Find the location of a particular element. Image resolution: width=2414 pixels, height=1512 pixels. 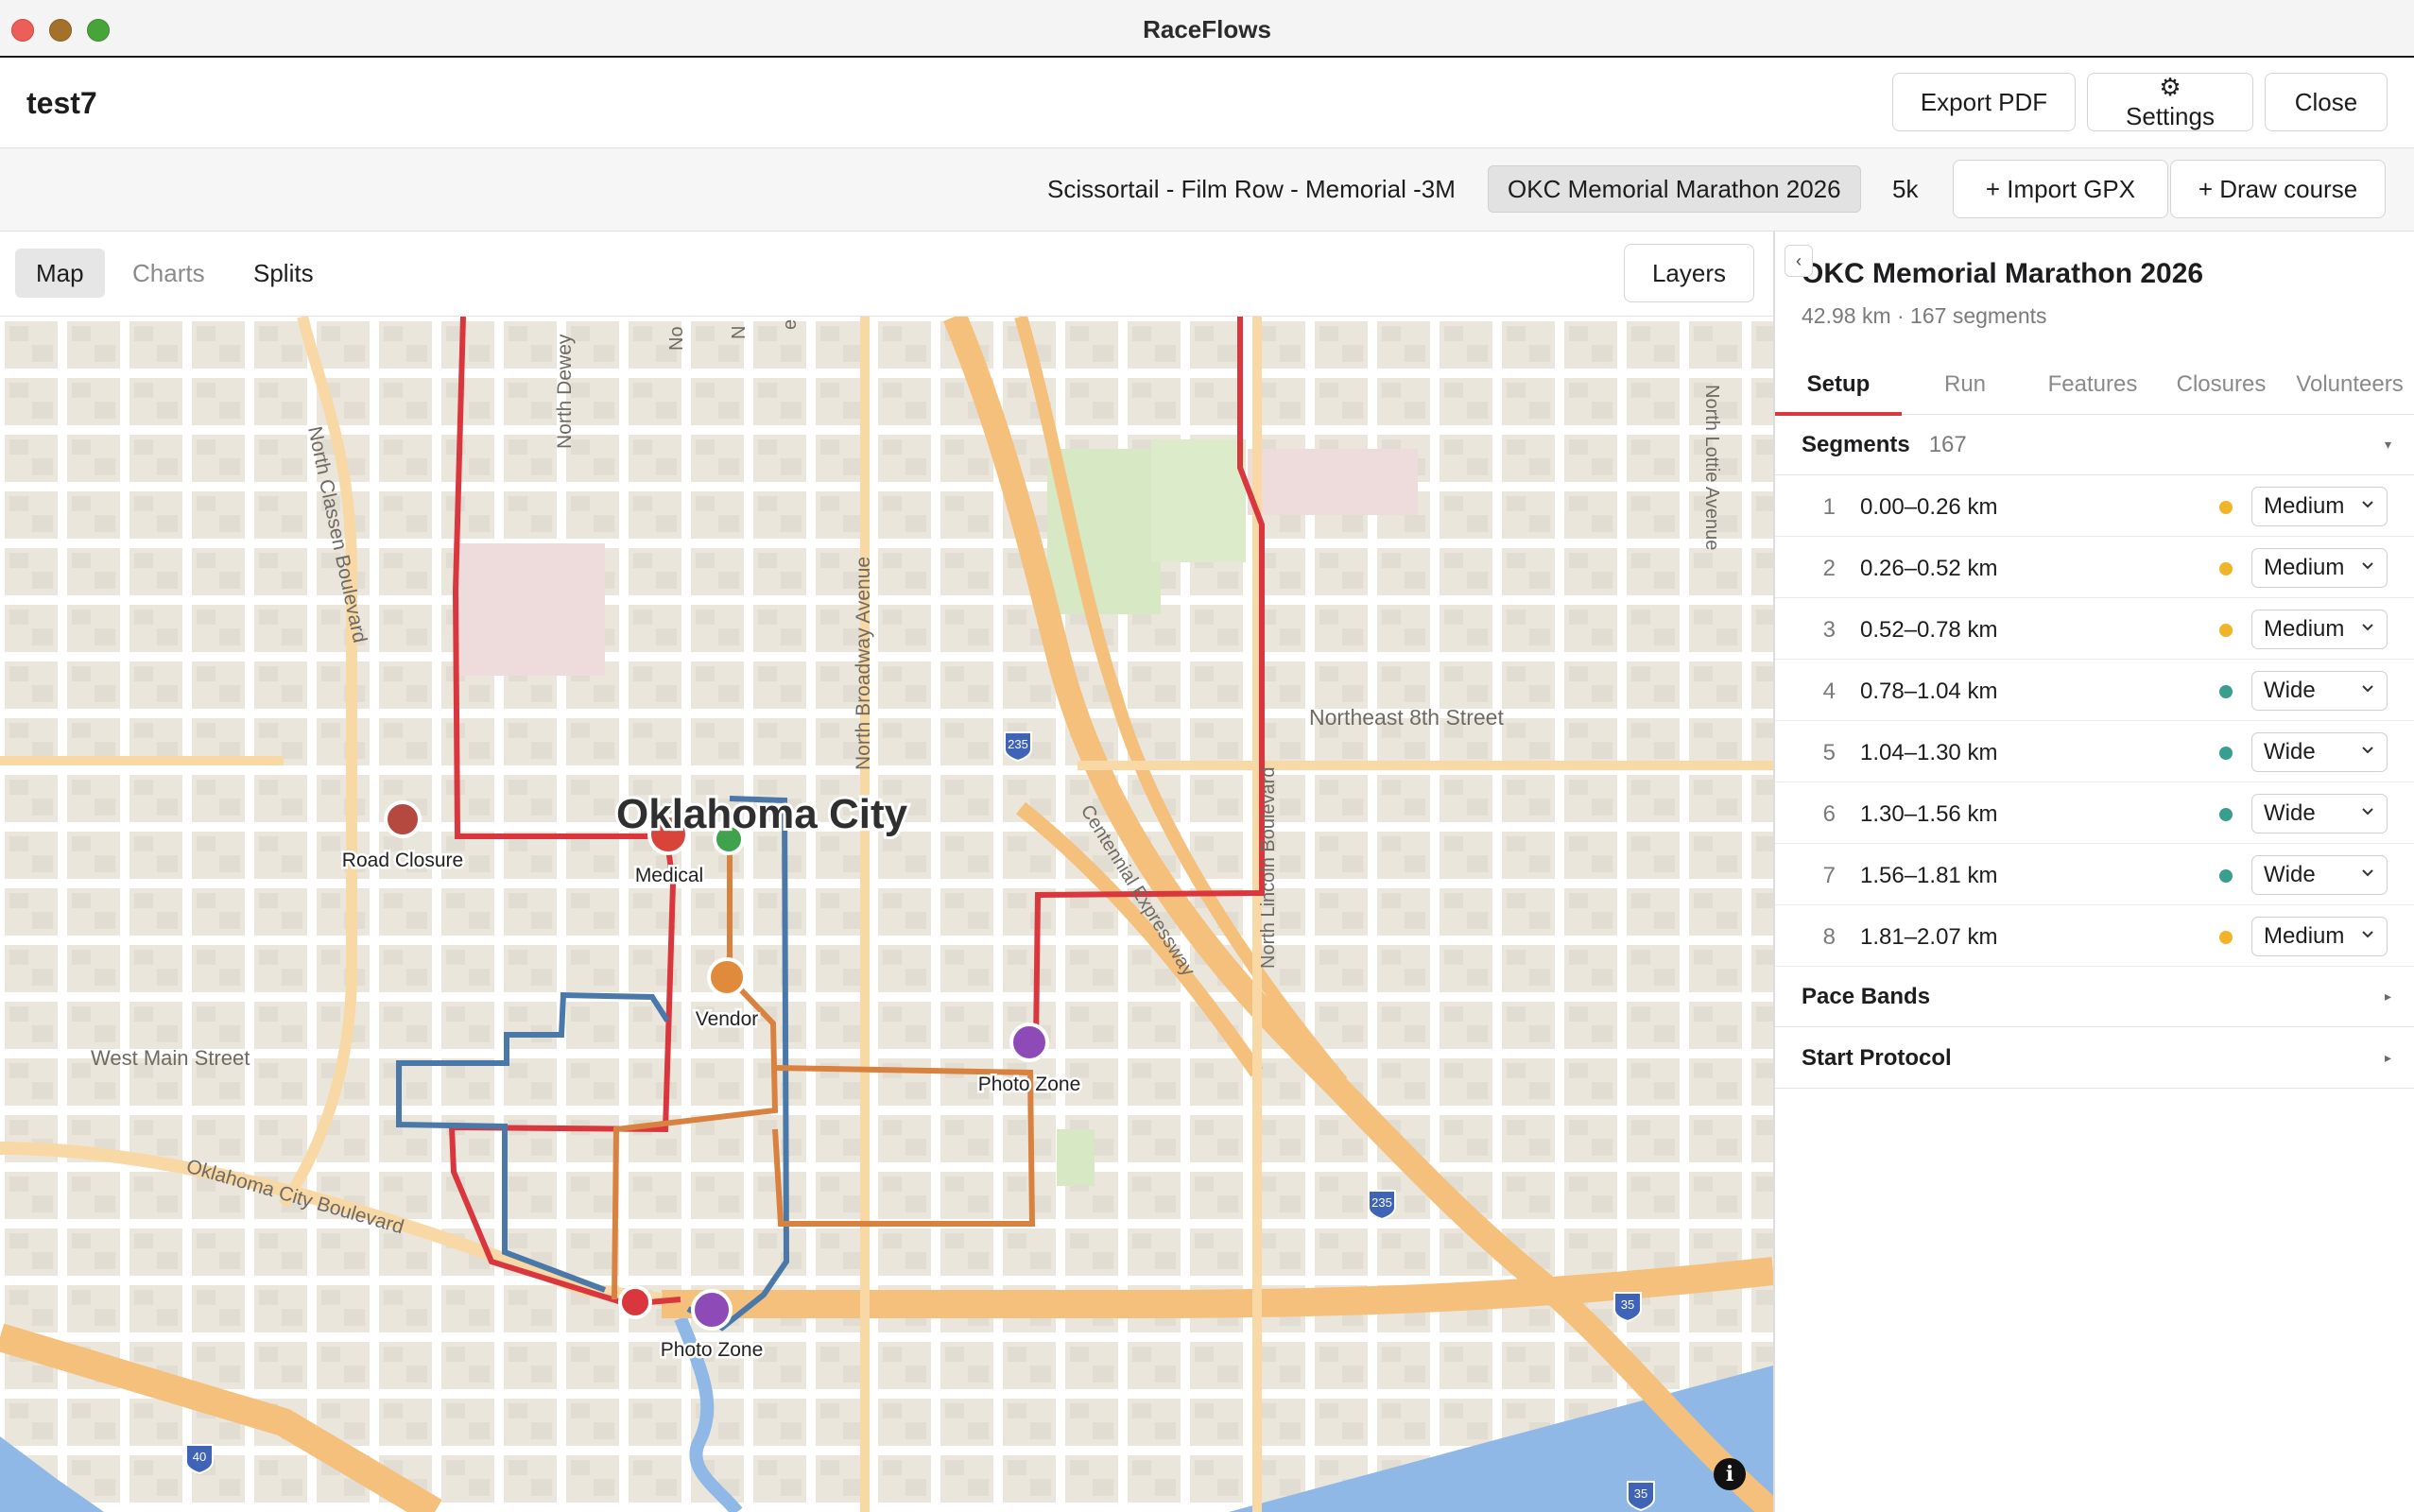

segment-row: 3 0.52–0.78 km Medium is located at coordinates (2094, 629).